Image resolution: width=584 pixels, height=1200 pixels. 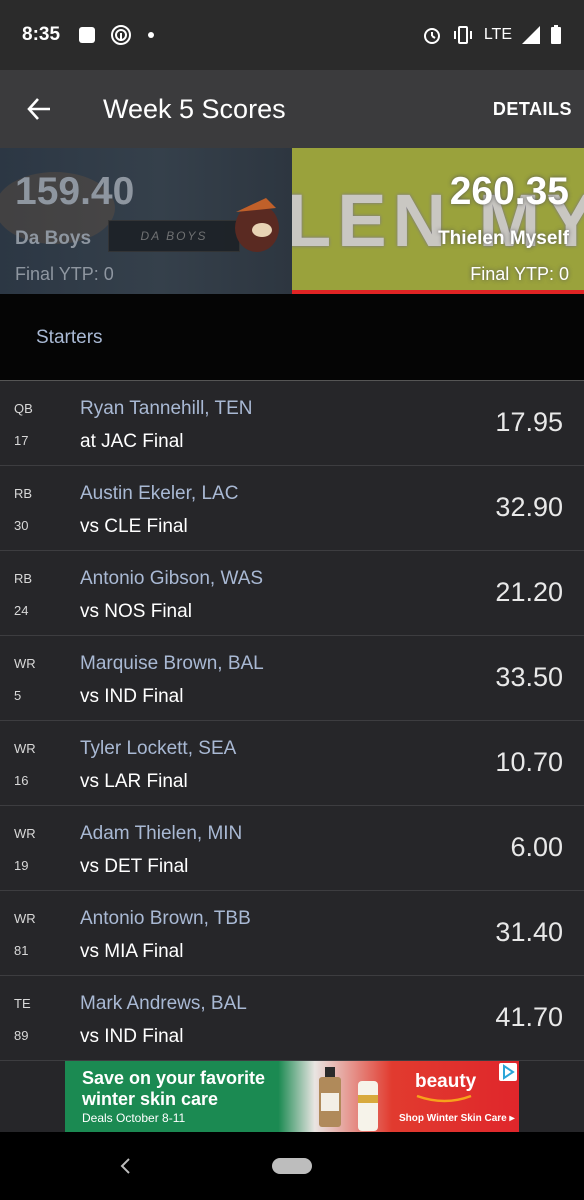 What do you see at coordinates (292, 109) in the screenshot?
I see `app-bar: Week 5 Scores DETAILS` at bounding box center [292, 109].